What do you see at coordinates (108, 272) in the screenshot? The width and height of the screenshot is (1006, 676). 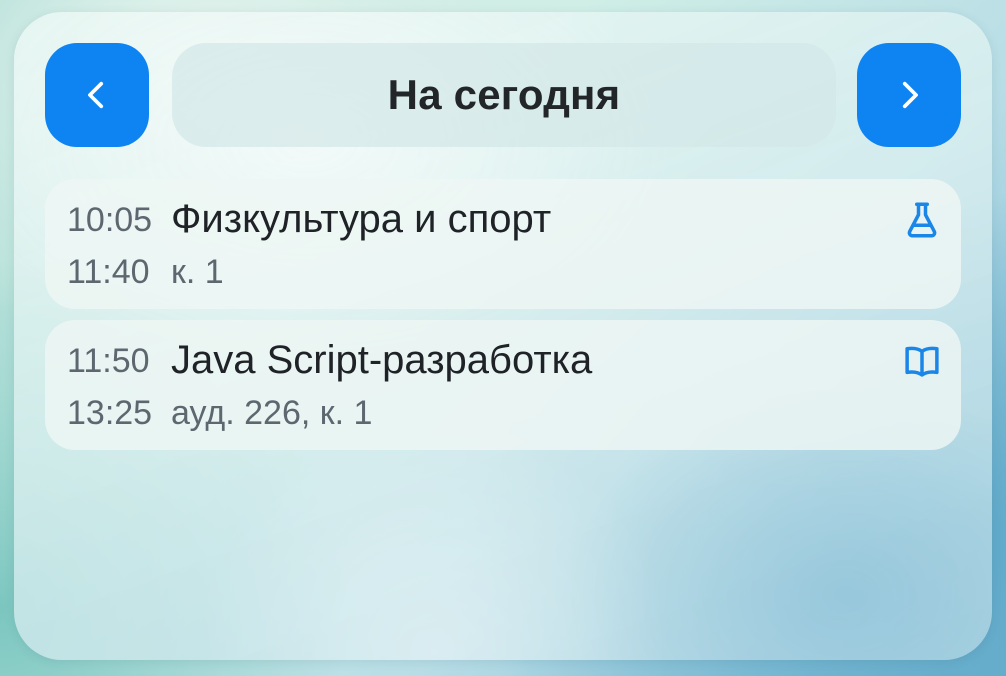 I see `lesson-end-time: 11:40` at bounding box center [108, 272].